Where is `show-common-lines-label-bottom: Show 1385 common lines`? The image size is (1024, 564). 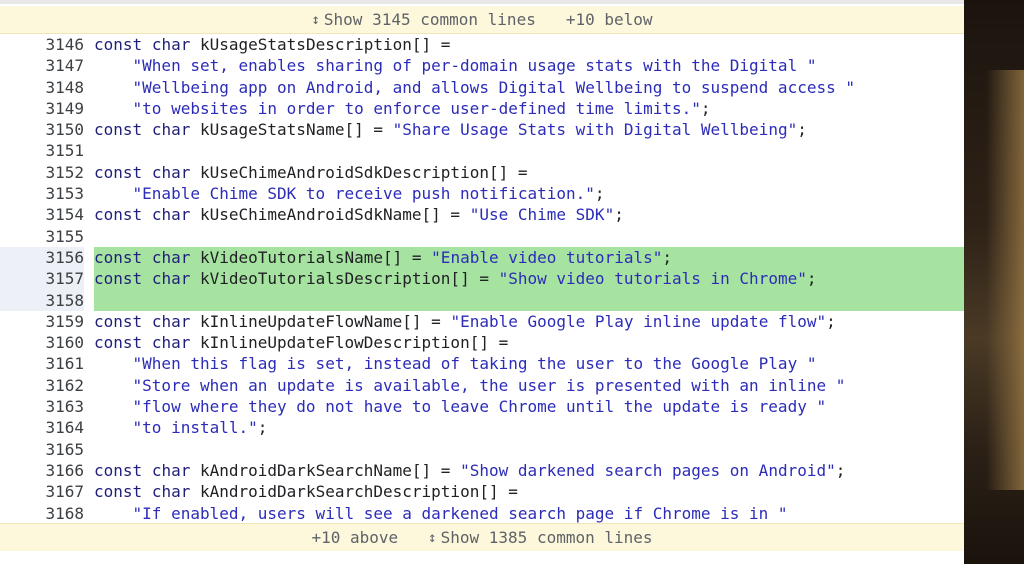 show-common-lines-label-bottom: Show 1385 common lines is located at coordinates (546, 537).